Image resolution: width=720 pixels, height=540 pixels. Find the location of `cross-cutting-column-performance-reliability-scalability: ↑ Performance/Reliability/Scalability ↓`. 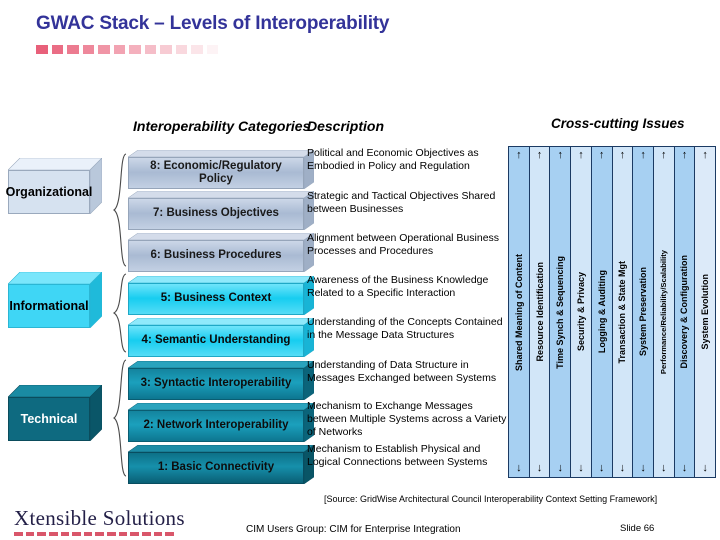

cross-cutting-column-performance-reliability-scalability: ↑ Performance/Reliability/Scalability ↓ is located at coordinates (664, 312).